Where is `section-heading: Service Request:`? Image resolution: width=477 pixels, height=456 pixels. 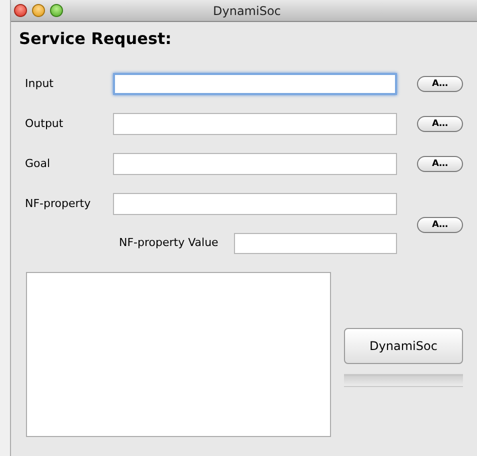
section-heading: Service Request: is located at coordinates (95, 38).